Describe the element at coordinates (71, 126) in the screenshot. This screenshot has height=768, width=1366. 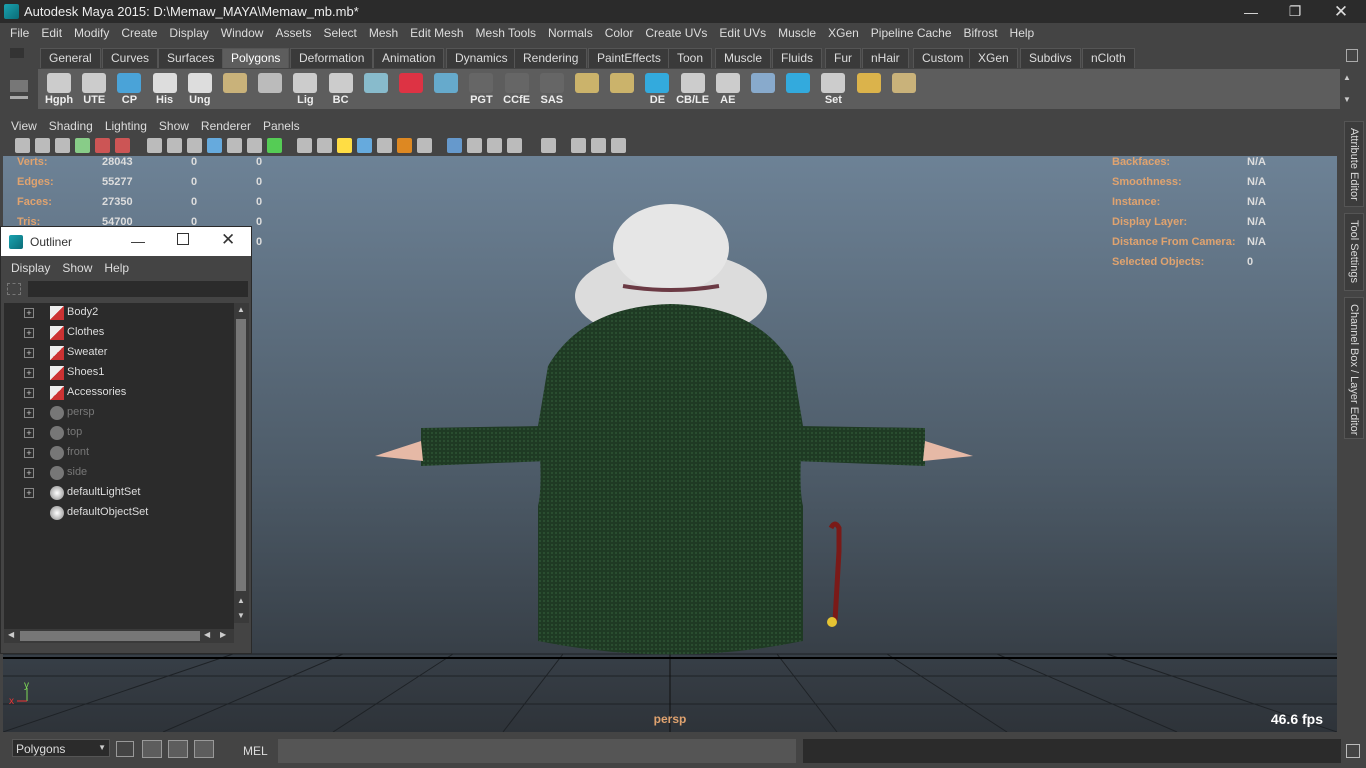
I see `panel-menu-shading: Shading` at that location.